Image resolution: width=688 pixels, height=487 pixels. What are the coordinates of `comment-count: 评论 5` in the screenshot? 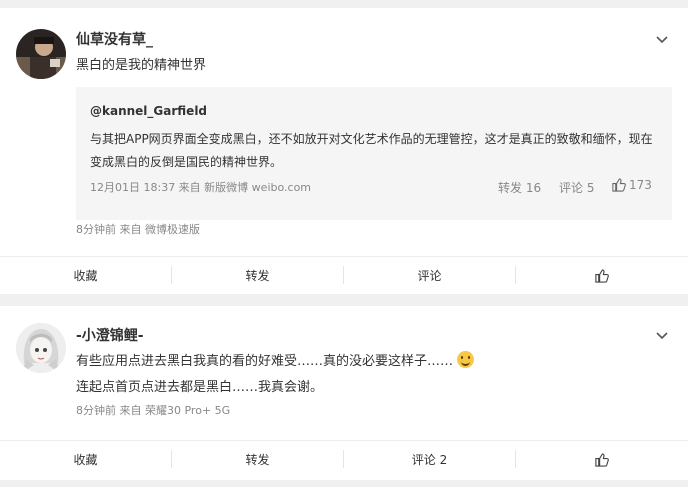 It's located at (576, 187).